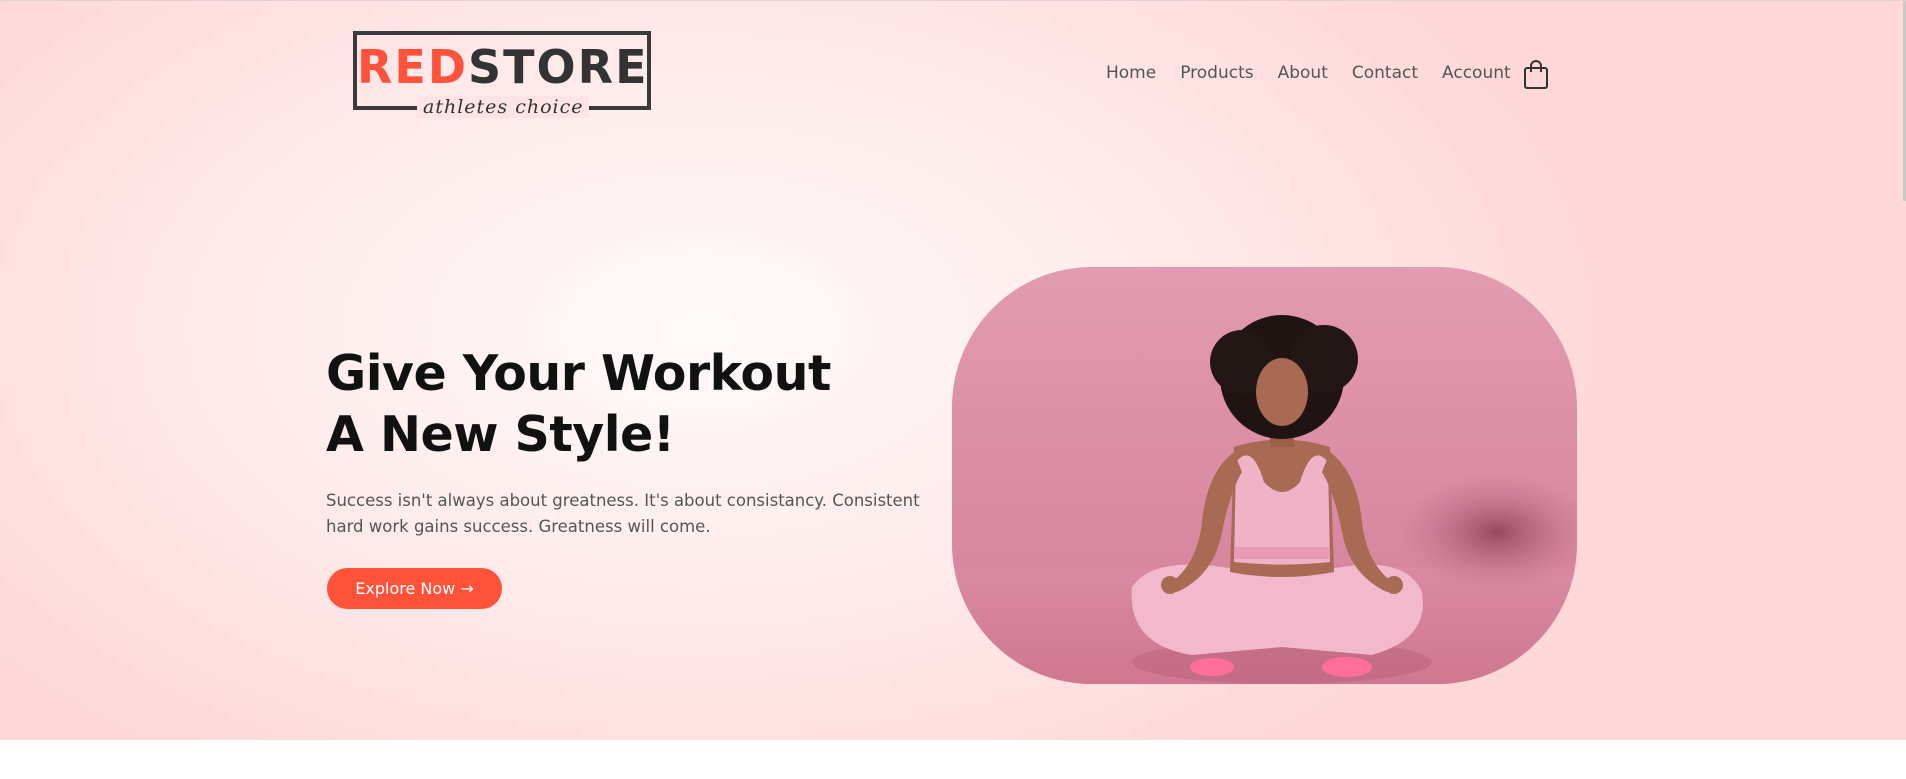 This screenshot has width=1906, height=779. I want to click on logo-red-part: RED, so click(413, 67).